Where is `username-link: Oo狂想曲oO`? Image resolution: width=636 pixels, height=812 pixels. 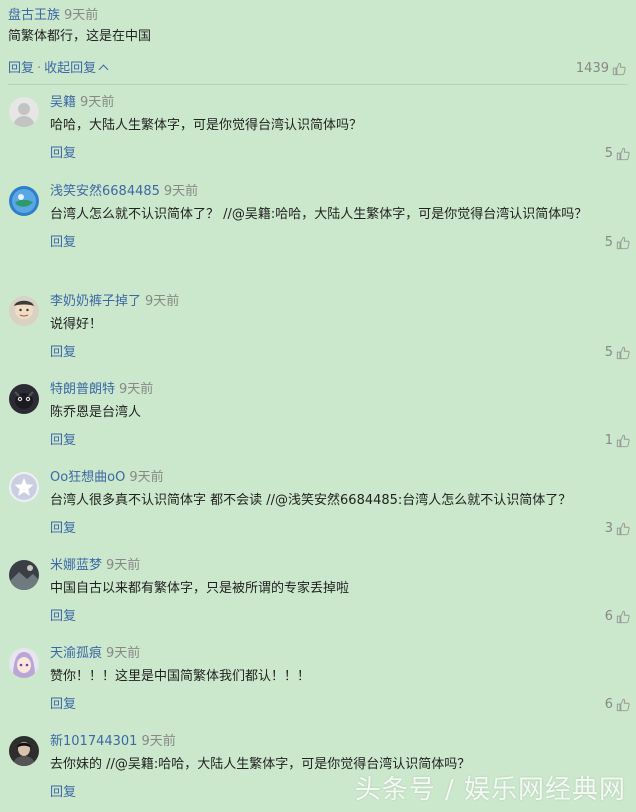
username-link: Oo狂想曲oO is located at coordinates (87, 477).